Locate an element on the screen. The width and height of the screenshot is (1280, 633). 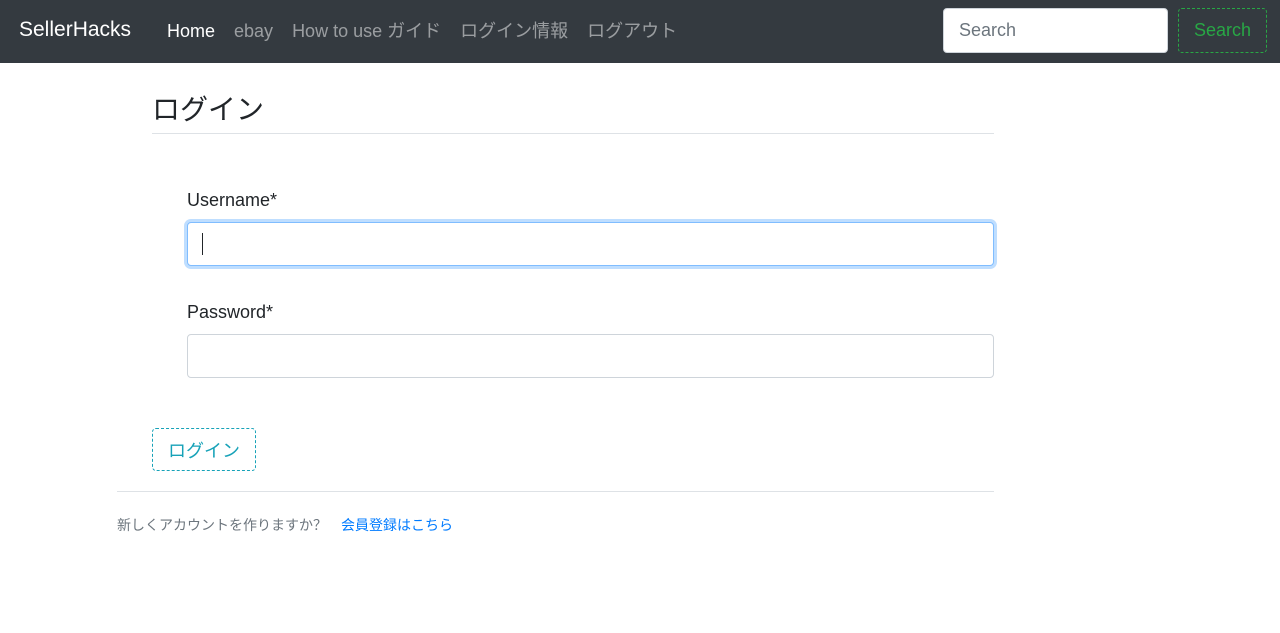
nav-link-logout: ログアウト is located at coordinates (632, 31).